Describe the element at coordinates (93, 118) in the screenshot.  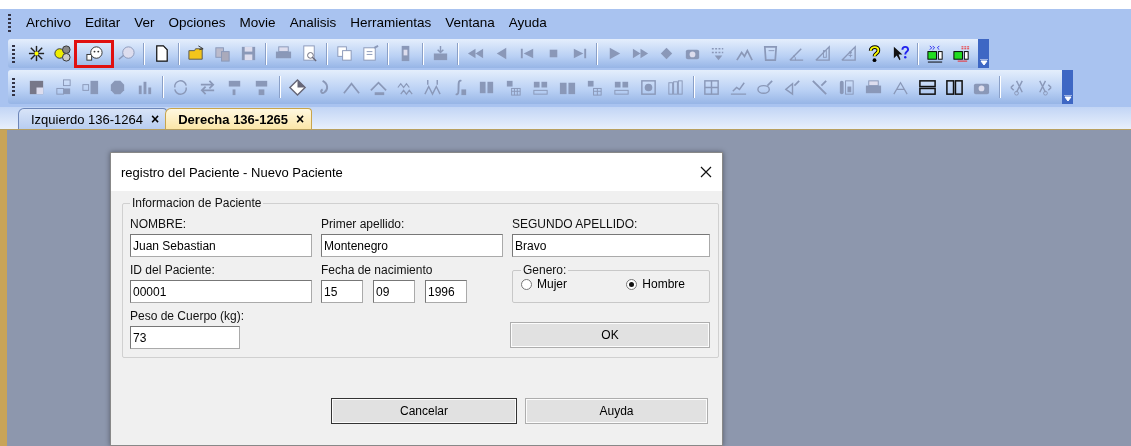
I see `document-tab: Izquierdo 136-1264 ×` at that location.